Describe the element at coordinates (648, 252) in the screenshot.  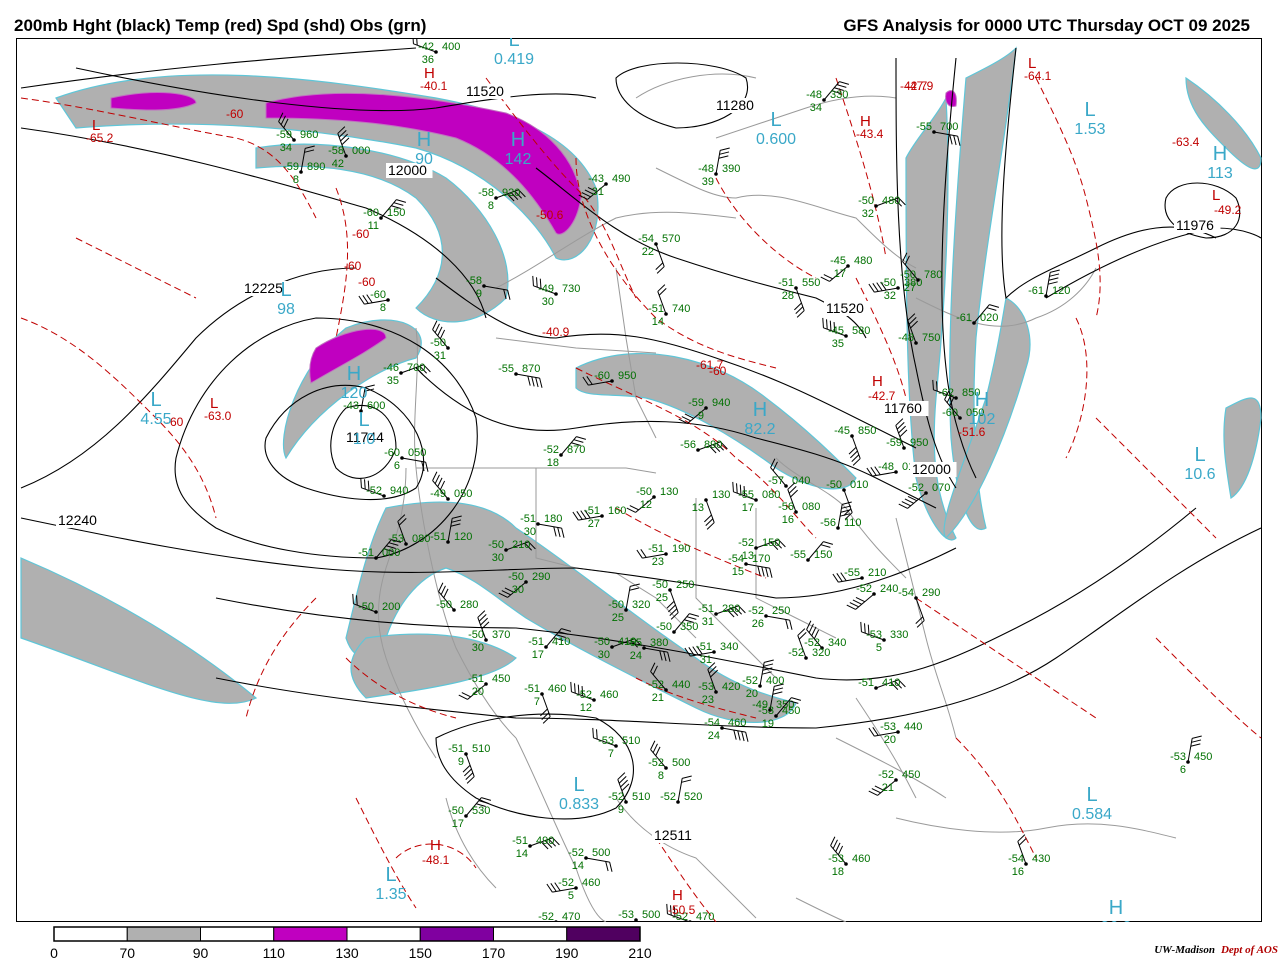
I see `obs-dewpoint: 22` at that location.